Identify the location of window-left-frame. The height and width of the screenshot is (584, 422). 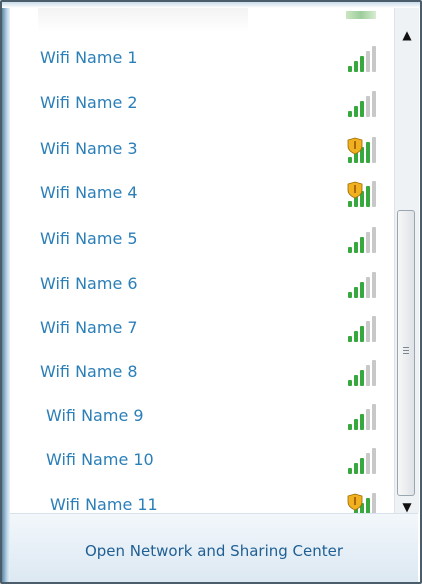
(6, 292).